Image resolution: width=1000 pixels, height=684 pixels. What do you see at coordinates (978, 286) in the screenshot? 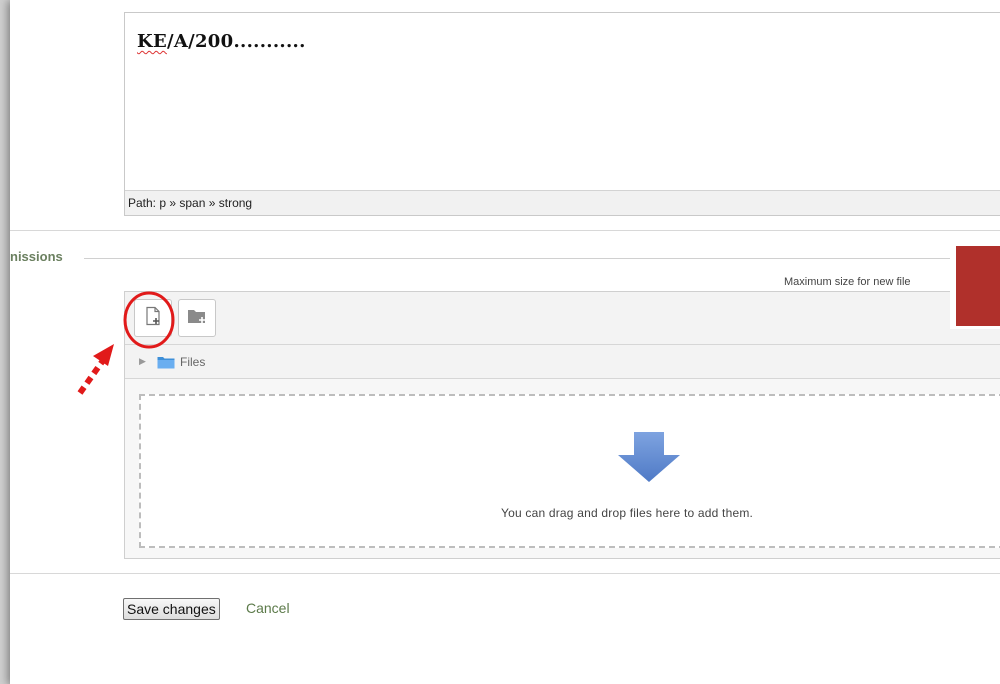
I see `red-fill` at bounding box center [978, 286].